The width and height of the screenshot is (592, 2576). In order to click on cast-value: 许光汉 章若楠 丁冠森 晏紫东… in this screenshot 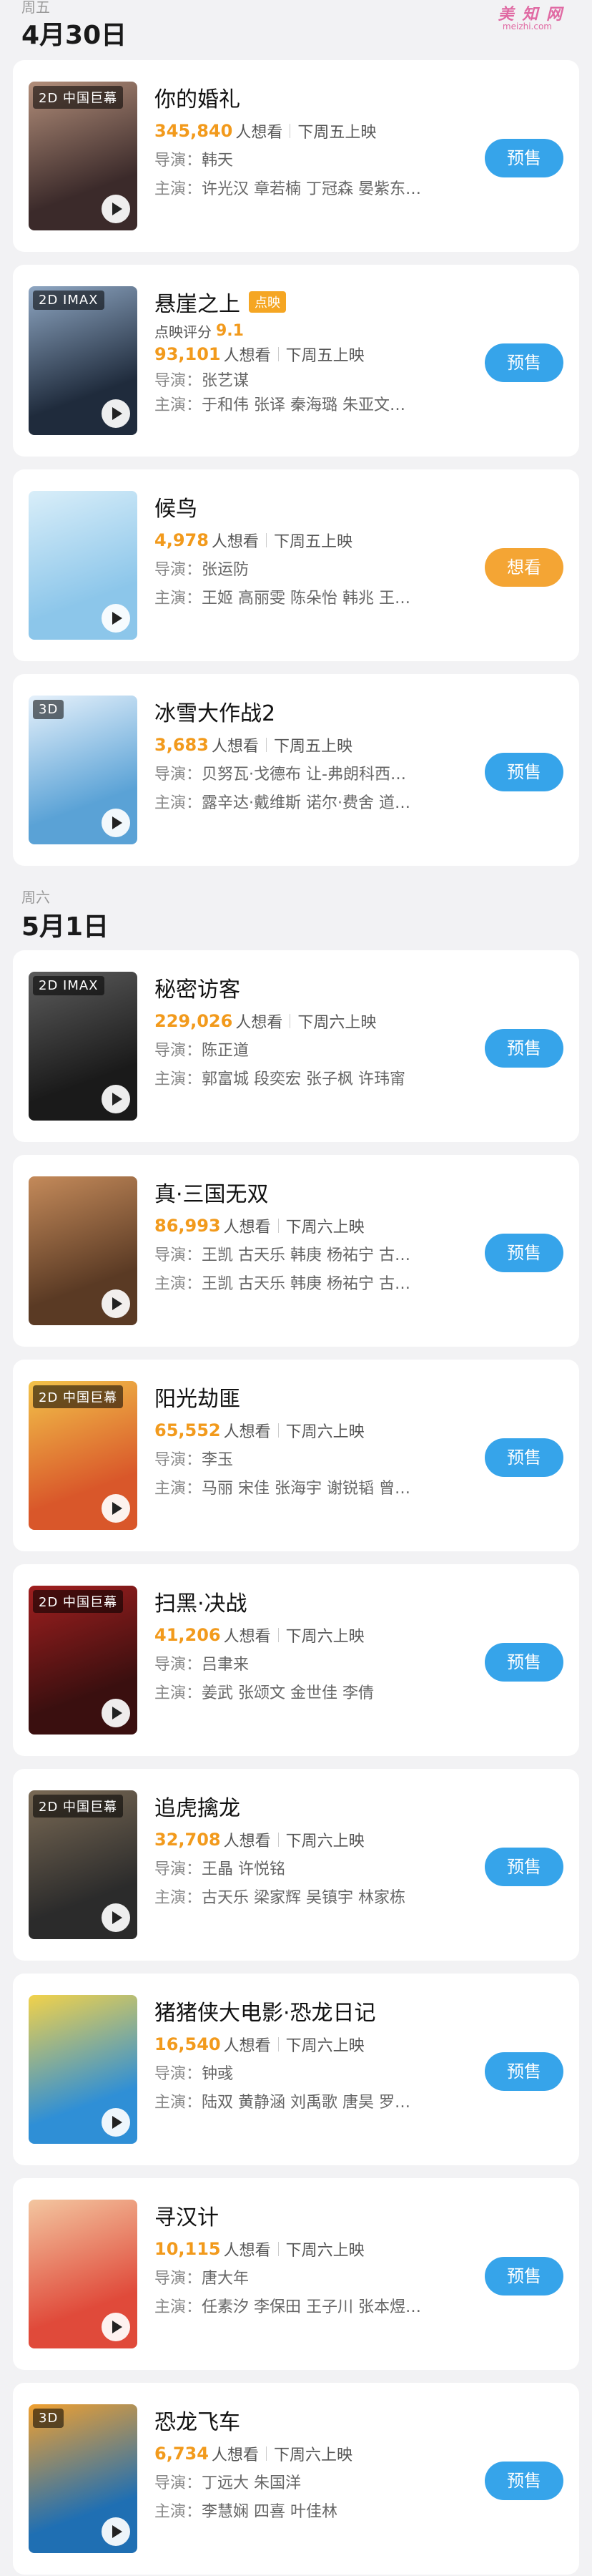, I will do `click(311, 189)`.